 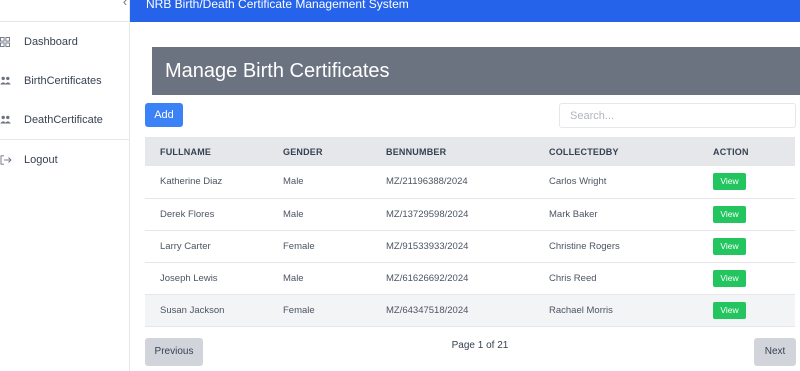 What do you see at coordinates (185, 246) in the screenshot?
I see `cell-fullname: Larry Carter` at bounding box center [185, 246].